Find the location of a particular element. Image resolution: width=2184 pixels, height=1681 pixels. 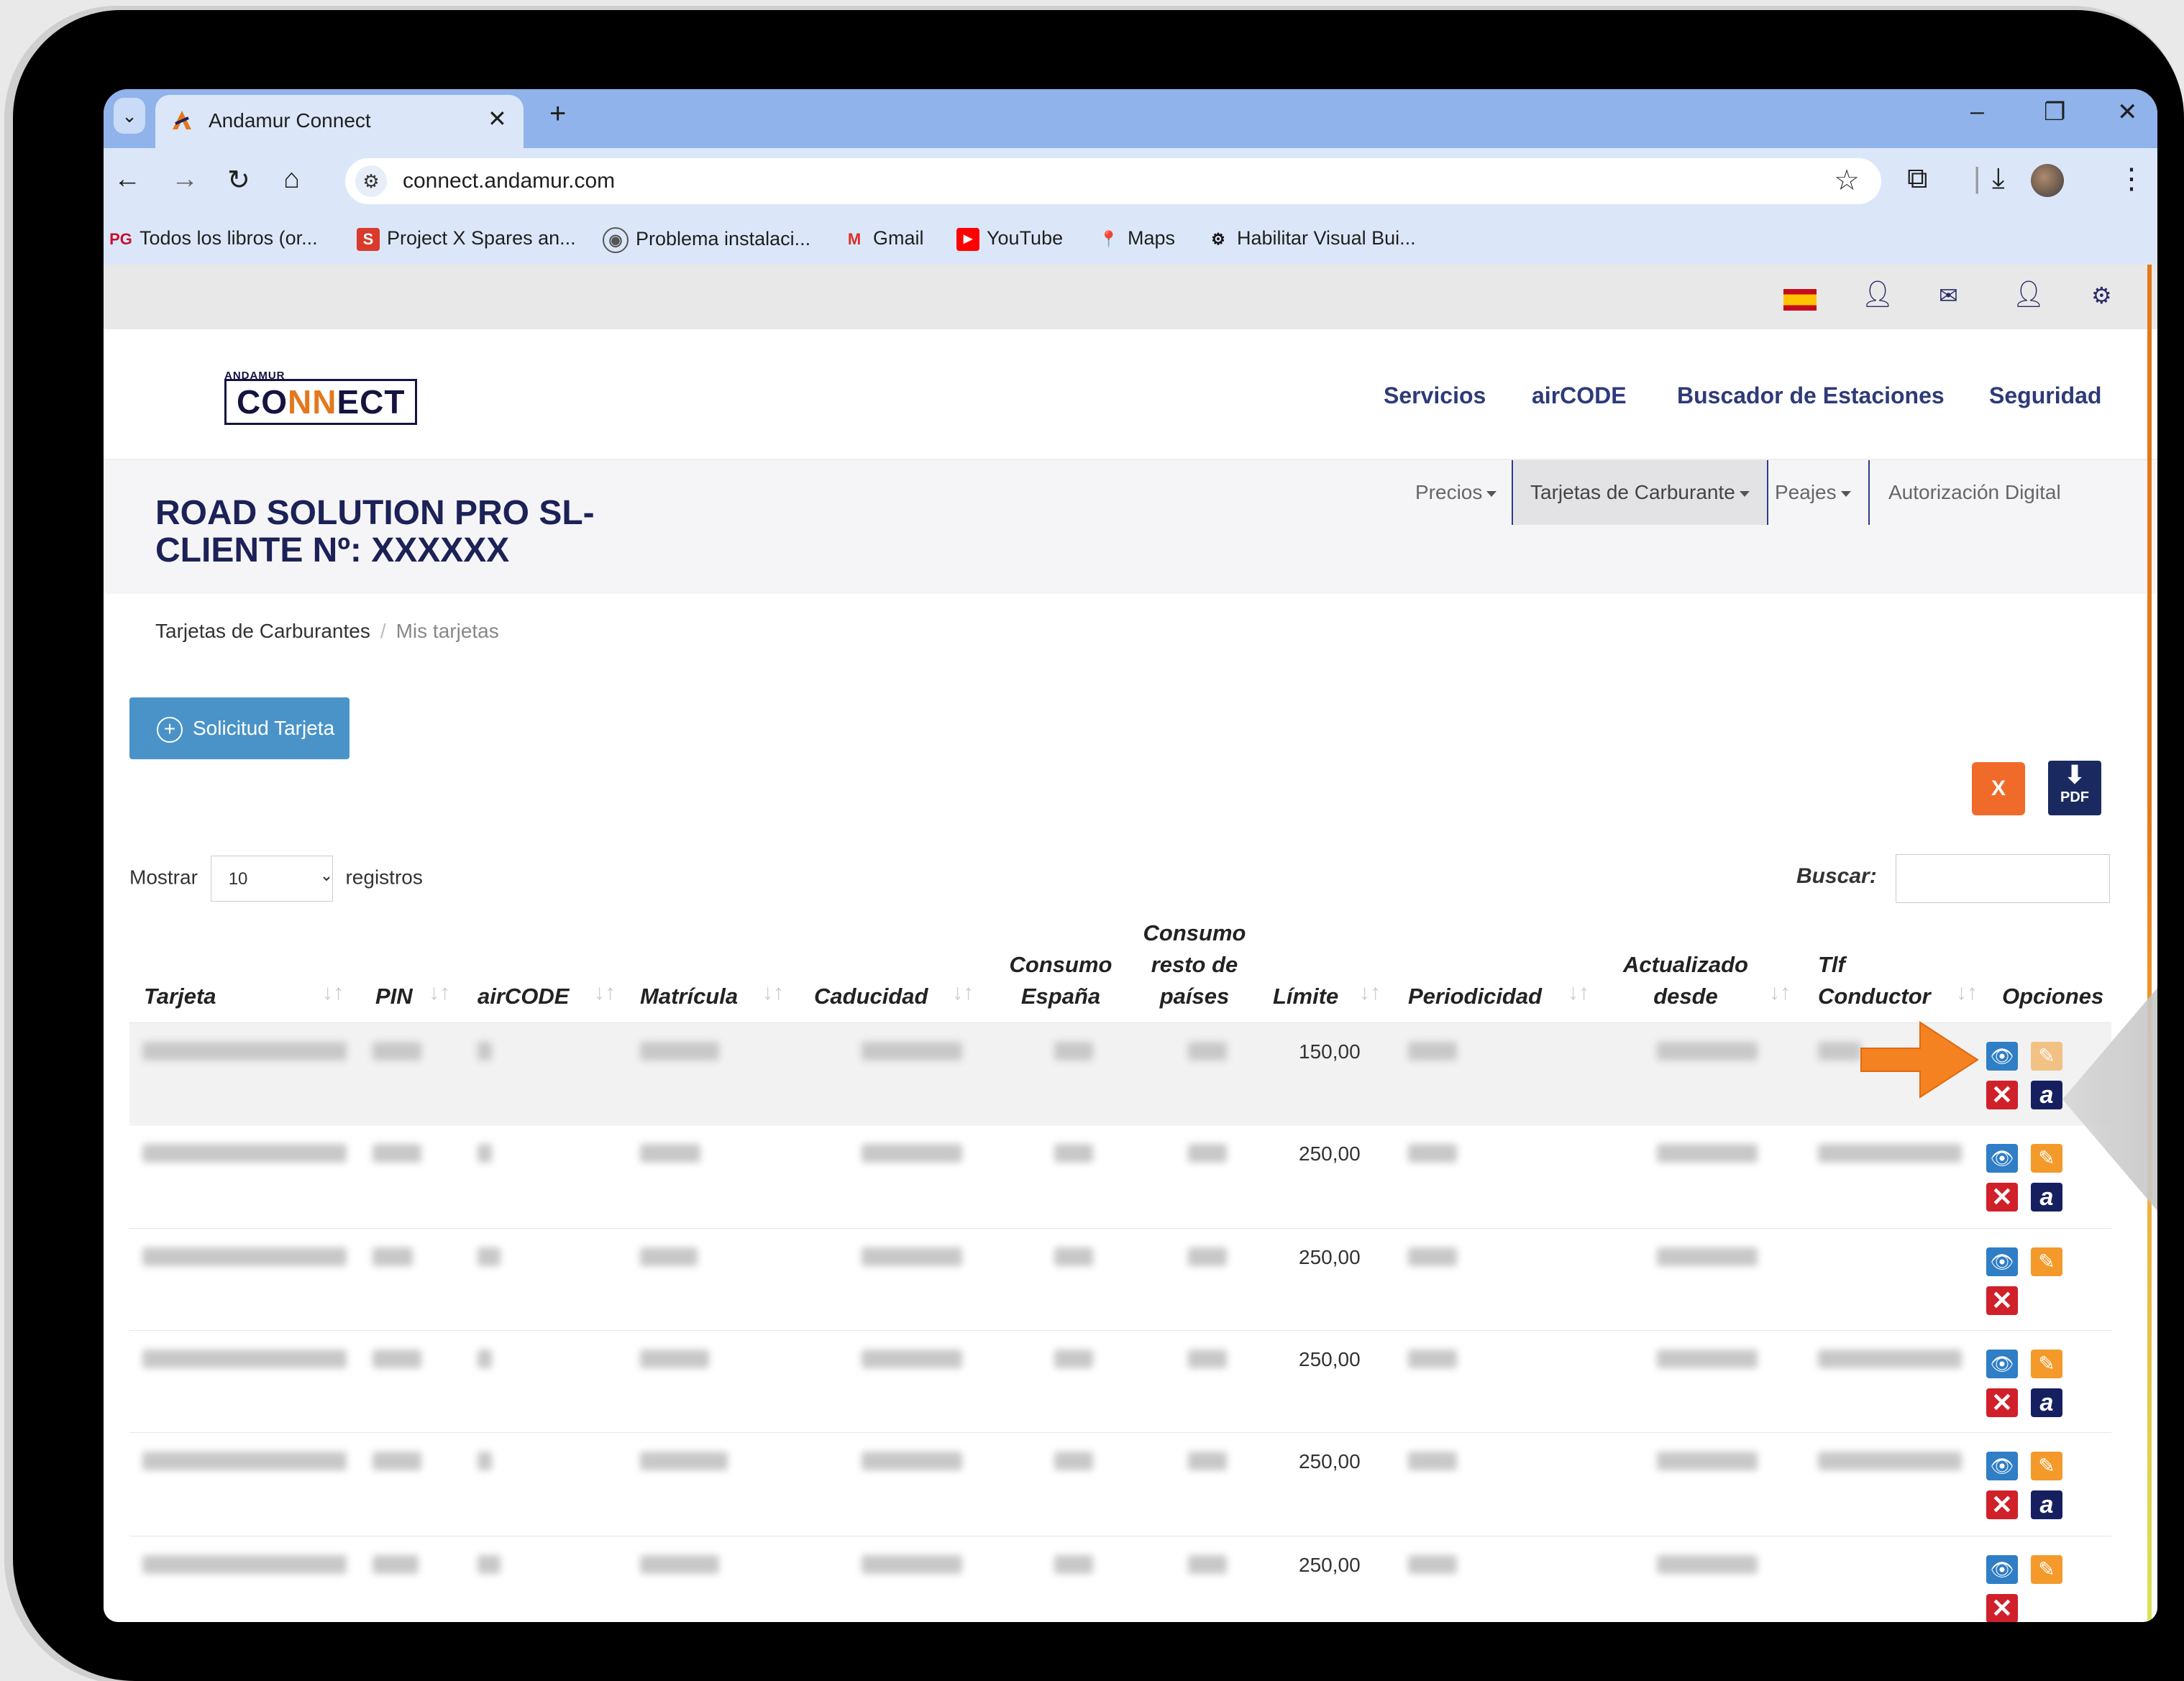

consumo-espana-cell is located at coordinates (1073, 1052).